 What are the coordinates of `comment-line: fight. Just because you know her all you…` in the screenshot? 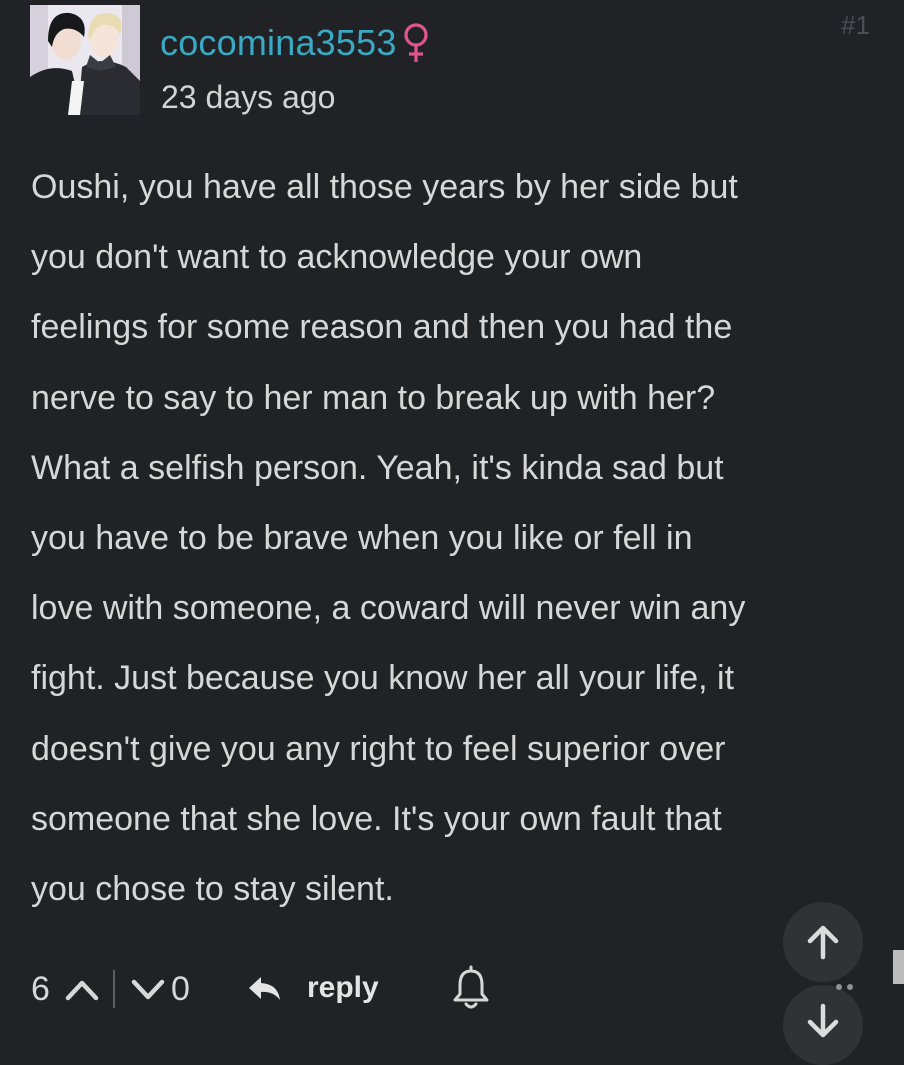 It's located at (383, 678).